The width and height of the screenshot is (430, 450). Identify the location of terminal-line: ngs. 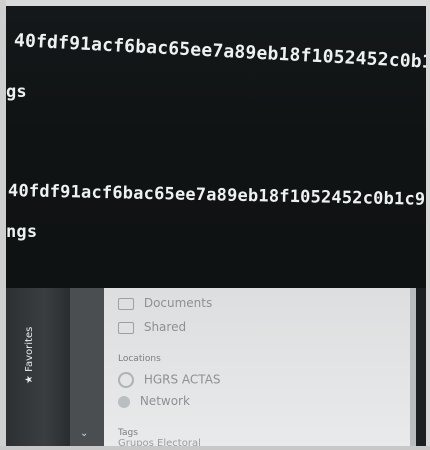
(22, 232).